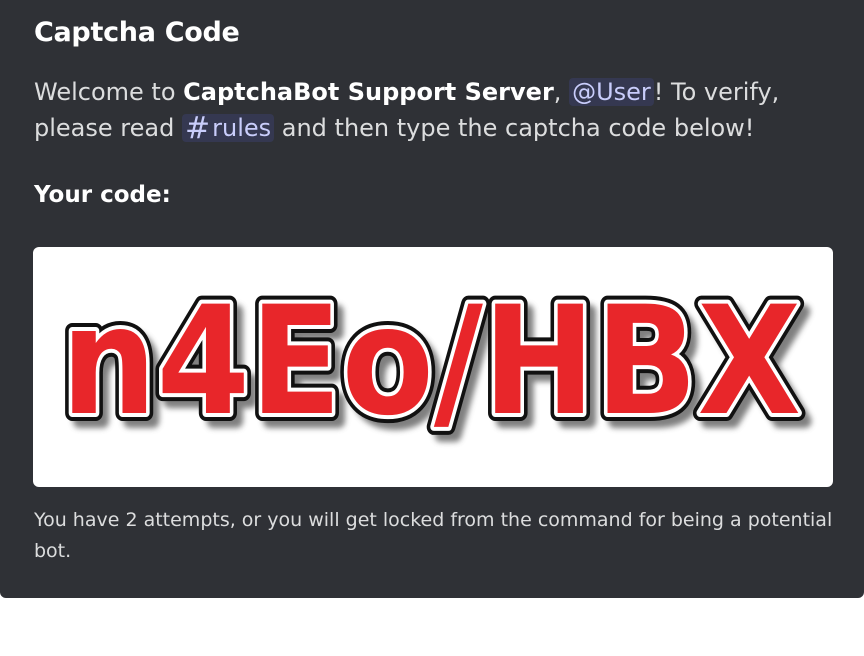  I want to click on channel-name: rules, so click(242, 128).